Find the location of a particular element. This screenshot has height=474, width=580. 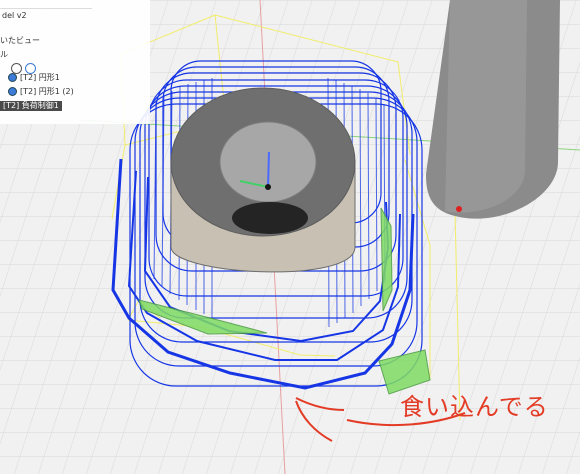

selected-operation-label: [T2] 負荷制御1 is located at coordinates (31, 105).